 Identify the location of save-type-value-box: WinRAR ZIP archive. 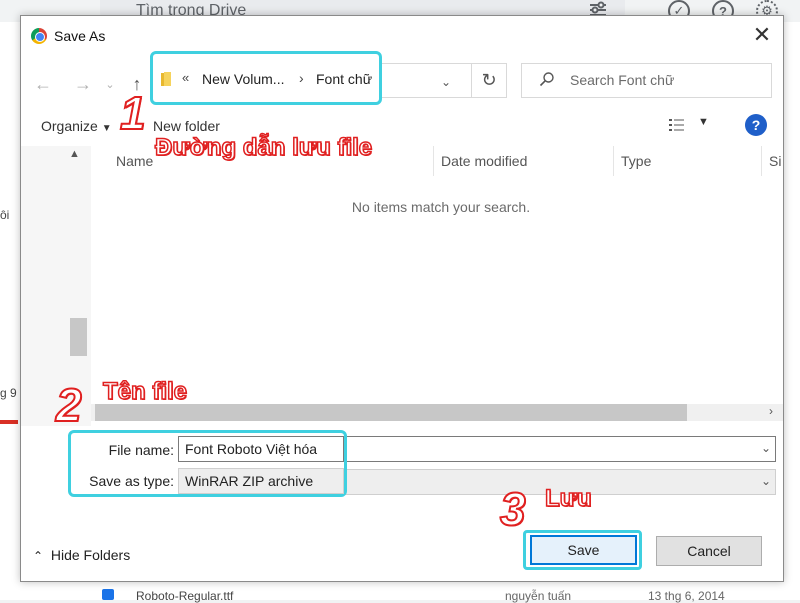
(261, 481).